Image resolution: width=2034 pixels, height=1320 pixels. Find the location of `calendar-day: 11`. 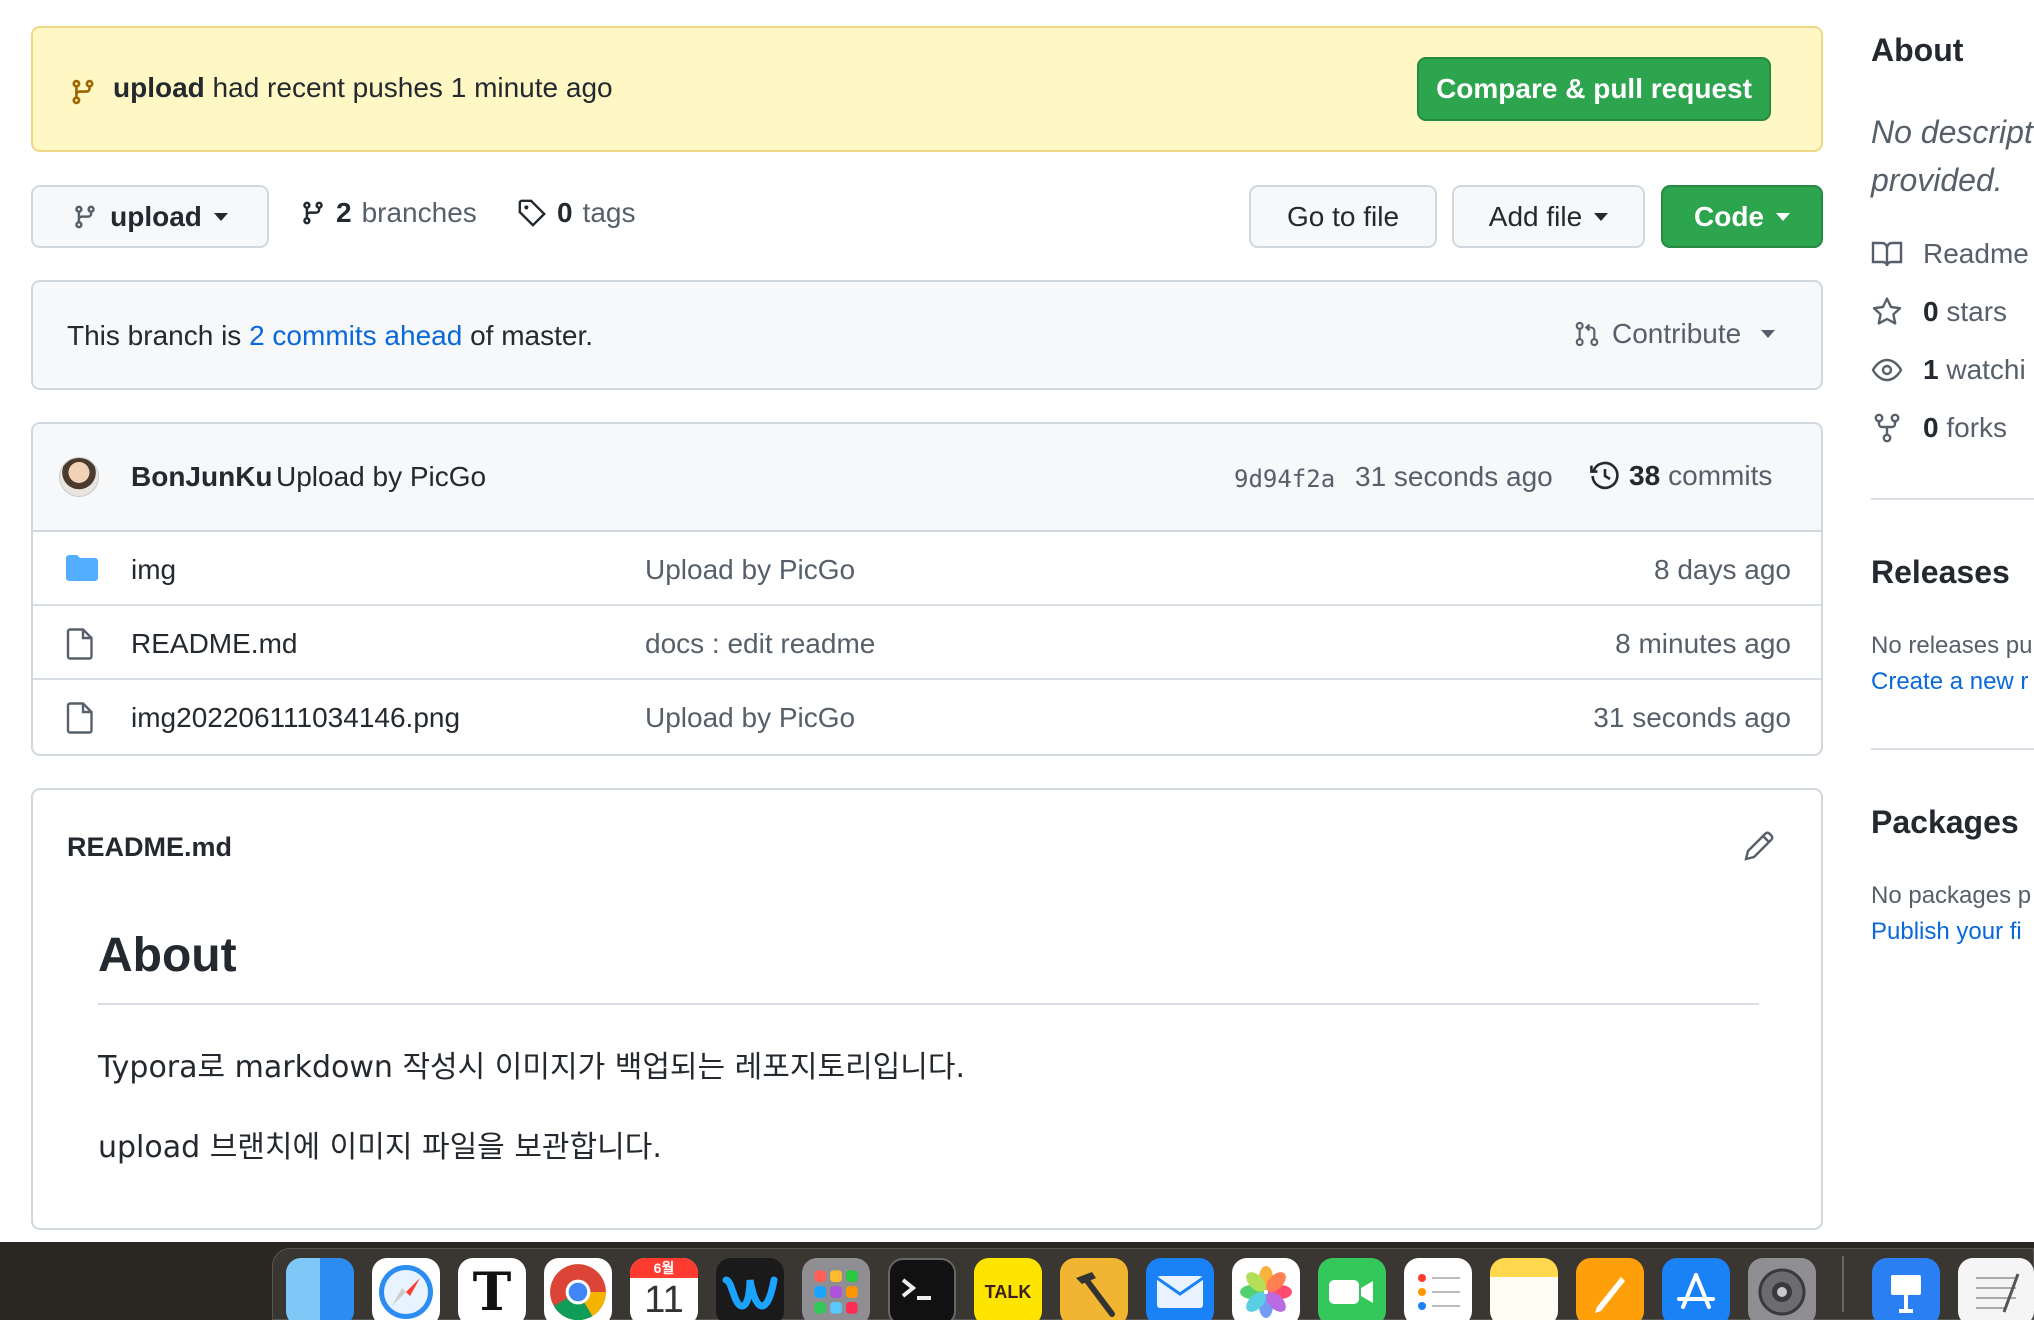

calendar-day: 11 is located at coordinates (664, 1299).